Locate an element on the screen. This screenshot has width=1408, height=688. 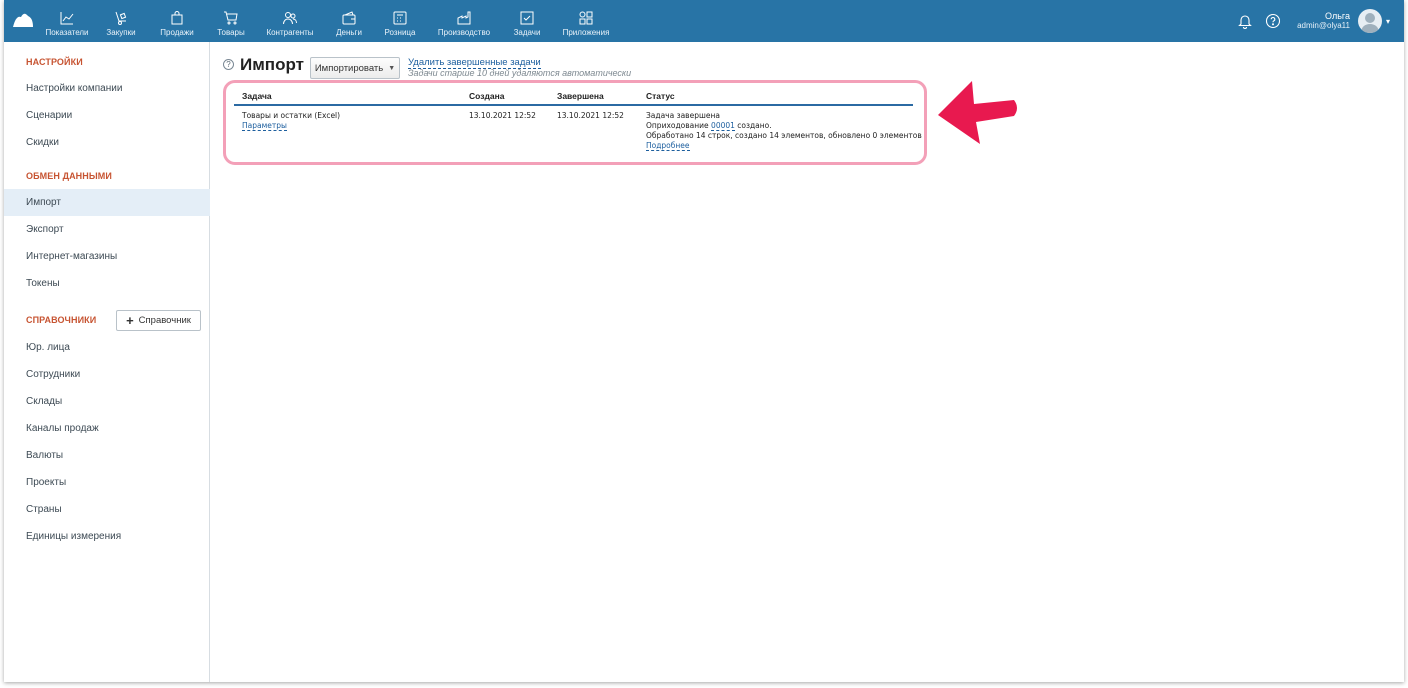
sidebar-item-discounts: Скидки is located at coordinates (107, 142).